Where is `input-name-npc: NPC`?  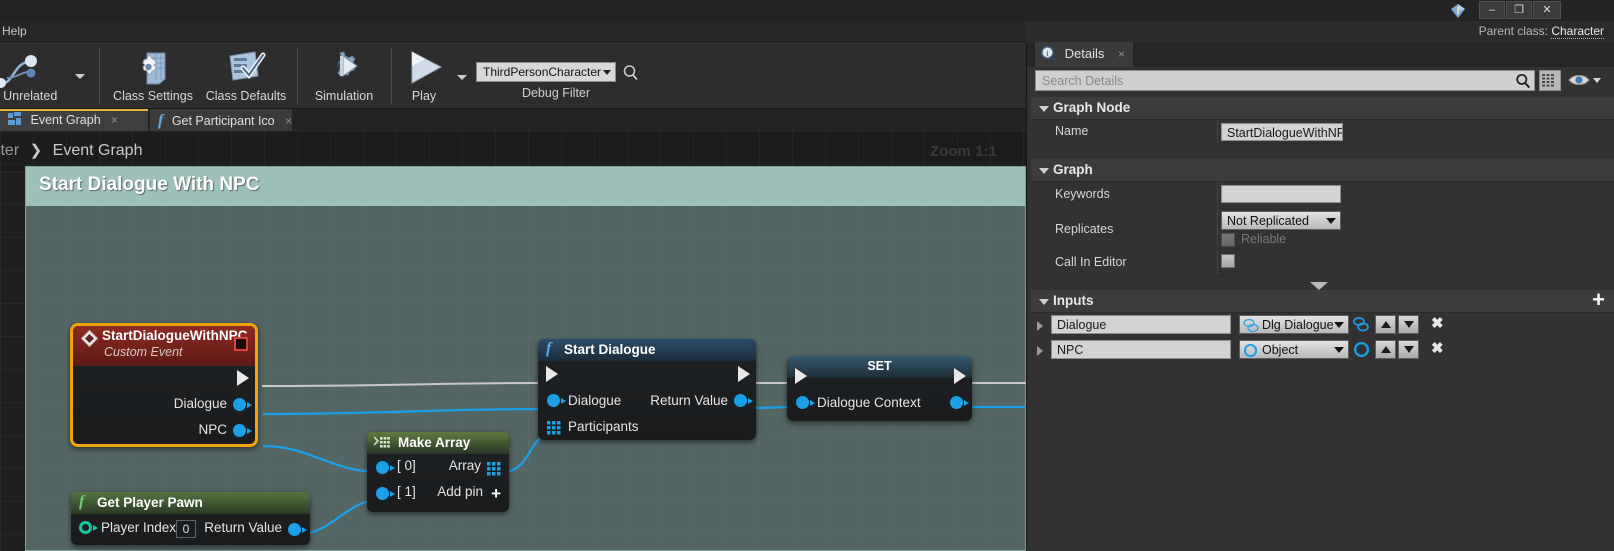 input-name-npc: NPC is located at coordinates (1141, 349).